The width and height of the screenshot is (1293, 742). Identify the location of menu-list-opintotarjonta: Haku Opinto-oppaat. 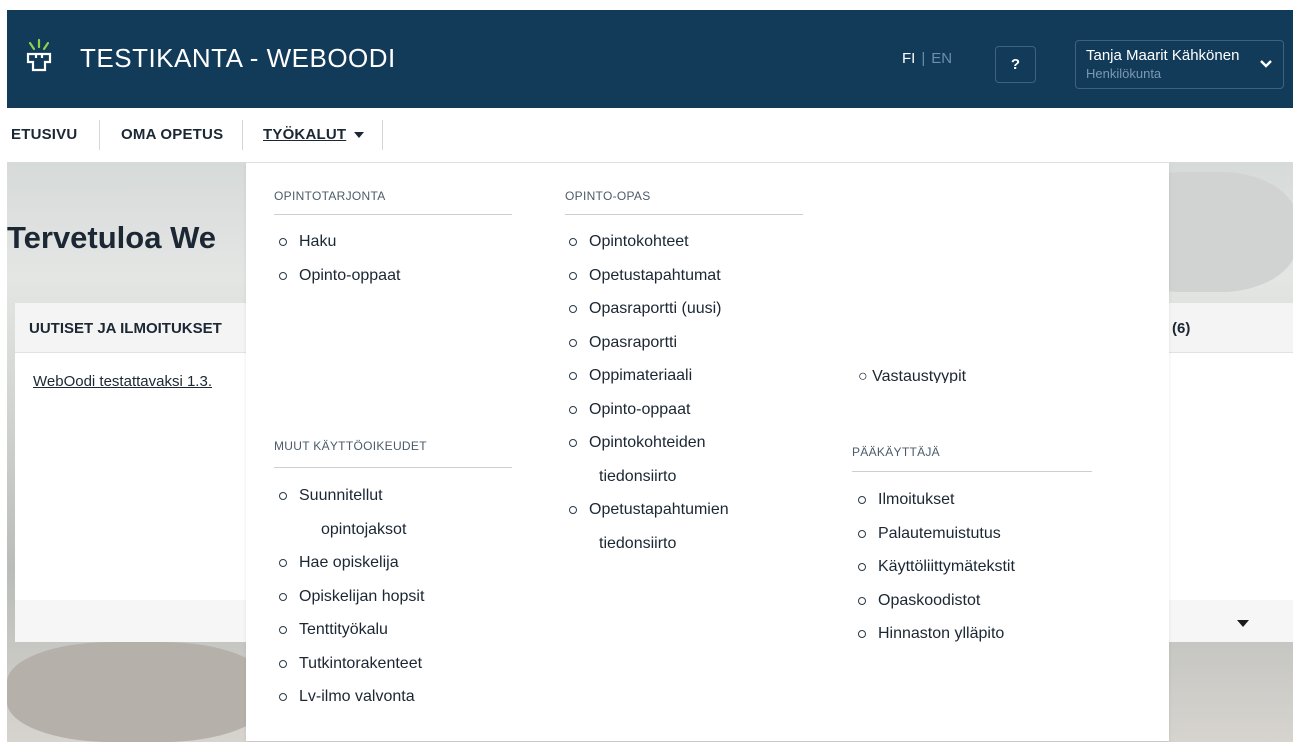
(339, 258).